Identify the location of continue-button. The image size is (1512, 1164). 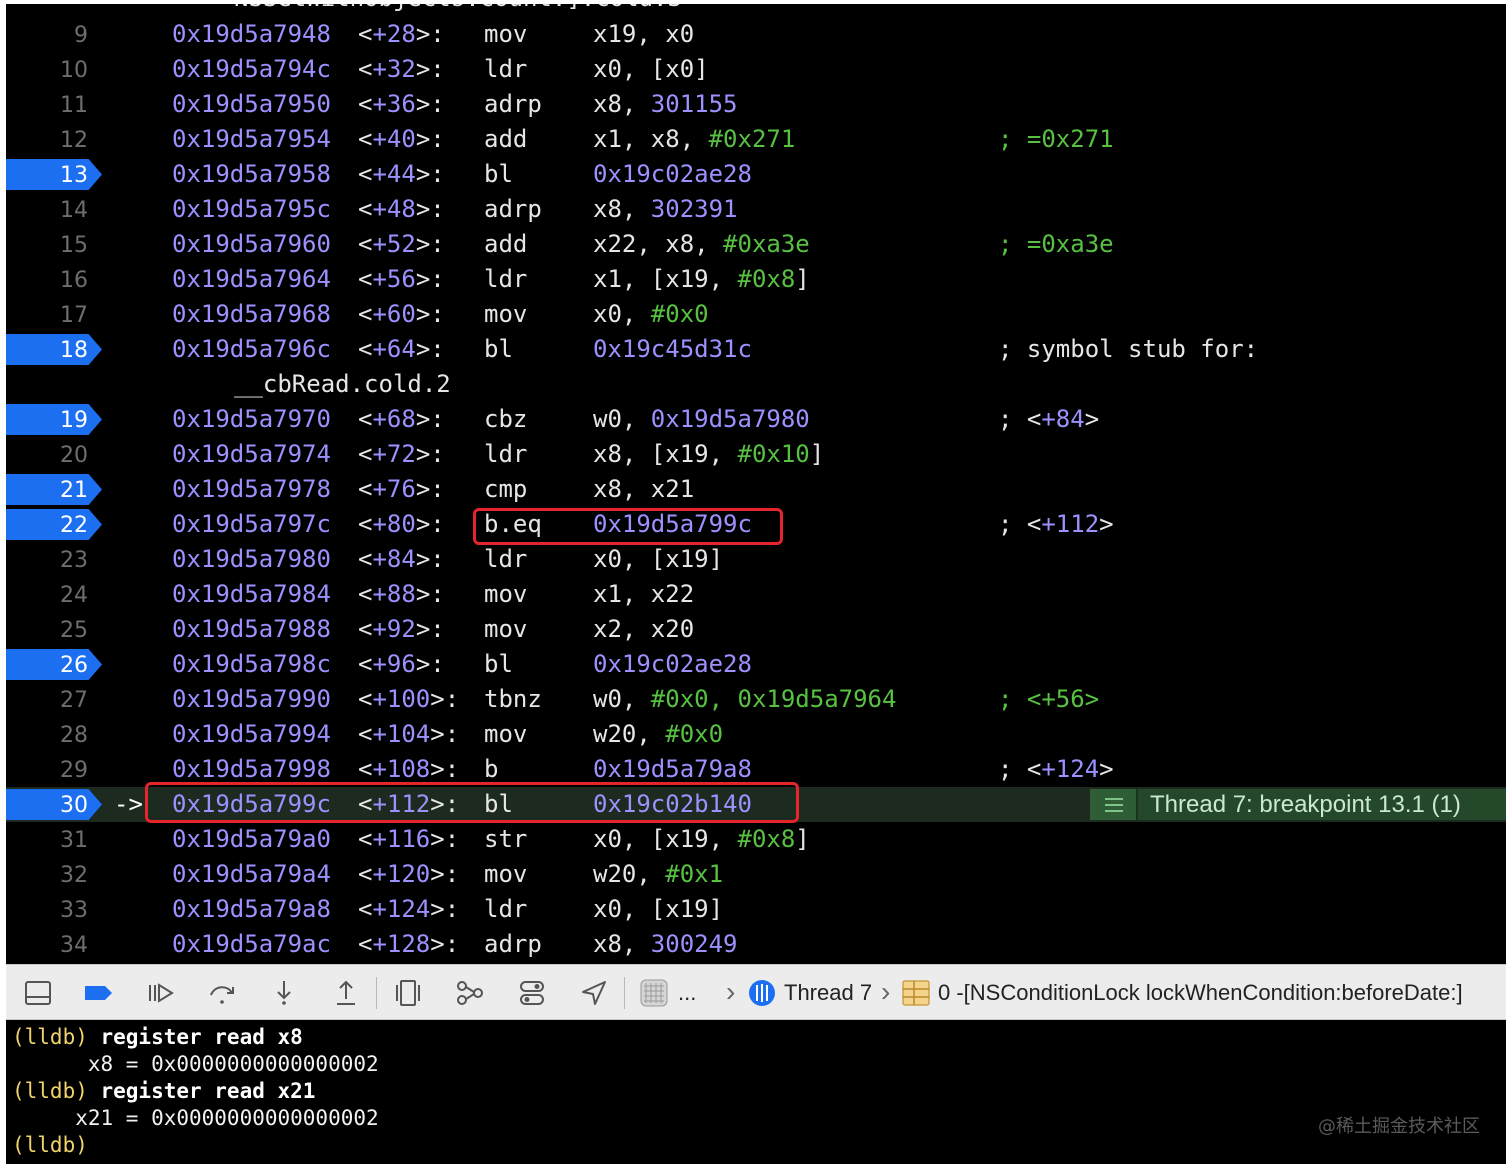
(160, 993).